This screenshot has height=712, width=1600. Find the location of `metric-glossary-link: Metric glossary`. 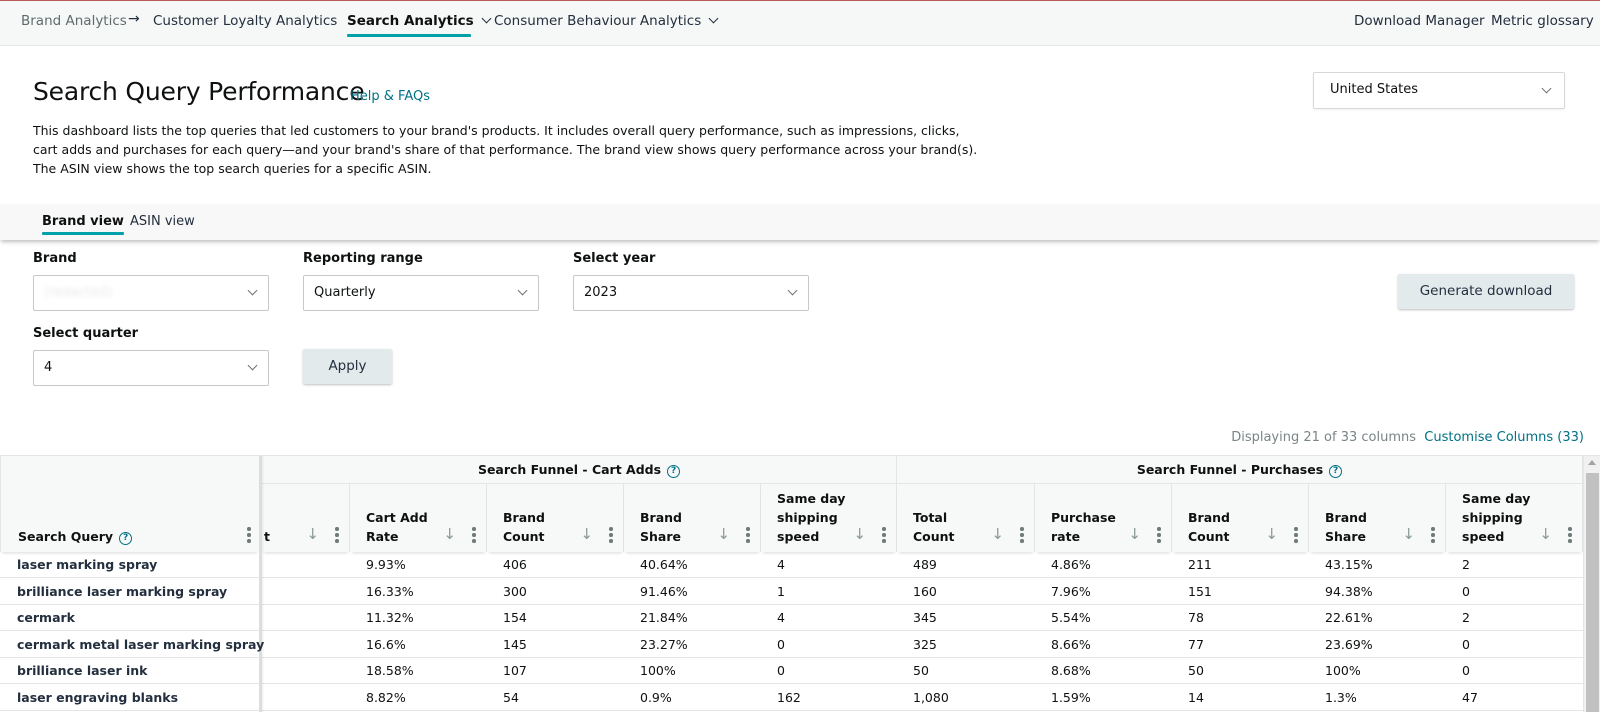

metric-glossary-link: Metric glossary is located at coordinates (1542, 21).